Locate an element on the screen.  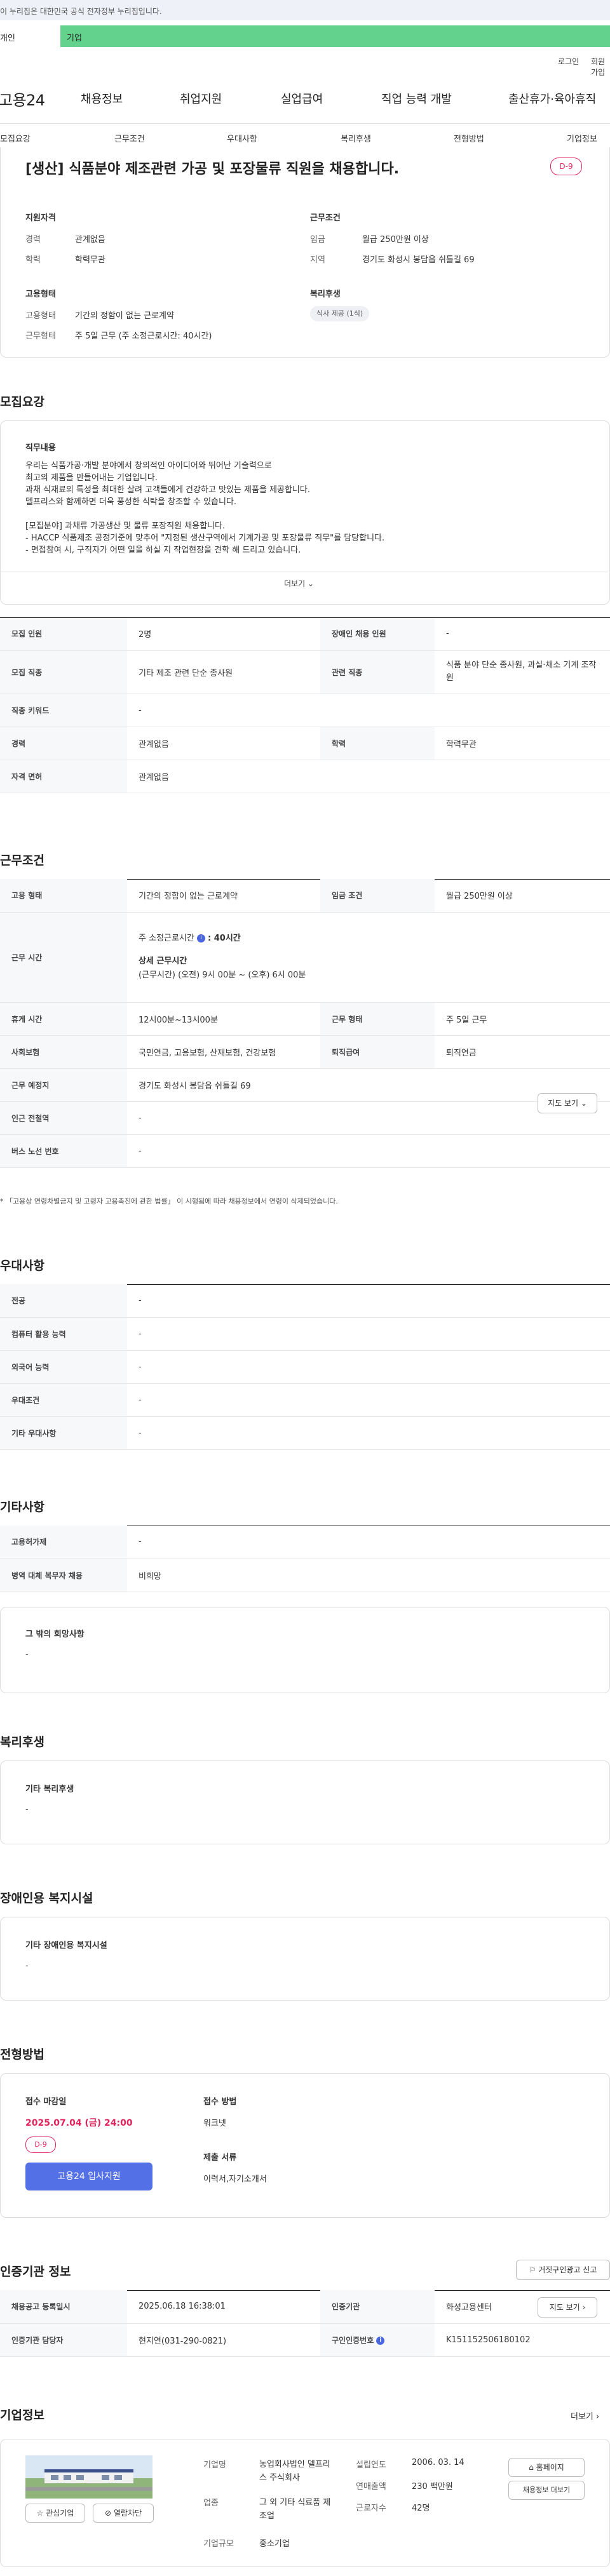
weekly-hours-value: : 40시간 is located at coordinates (224, 938).